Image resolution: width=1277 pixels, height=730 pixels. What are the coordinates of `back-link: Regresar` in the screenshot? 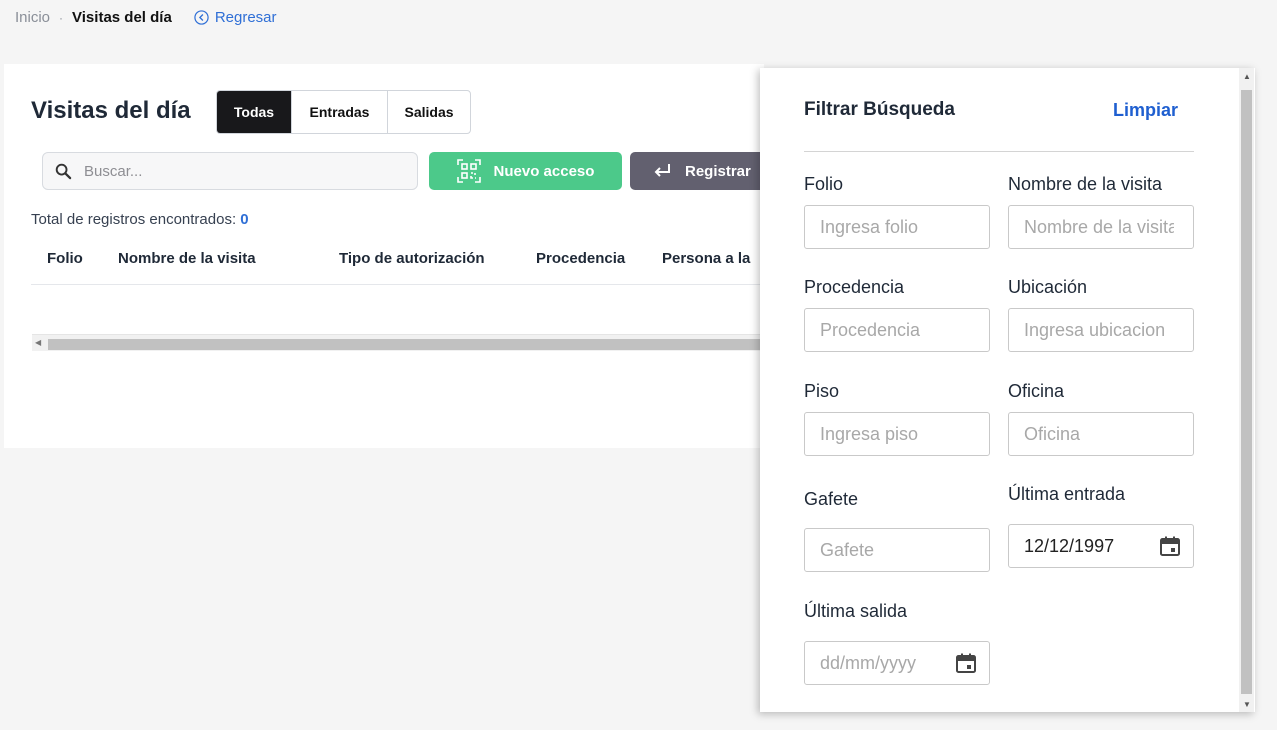 It's located at (235, 17).